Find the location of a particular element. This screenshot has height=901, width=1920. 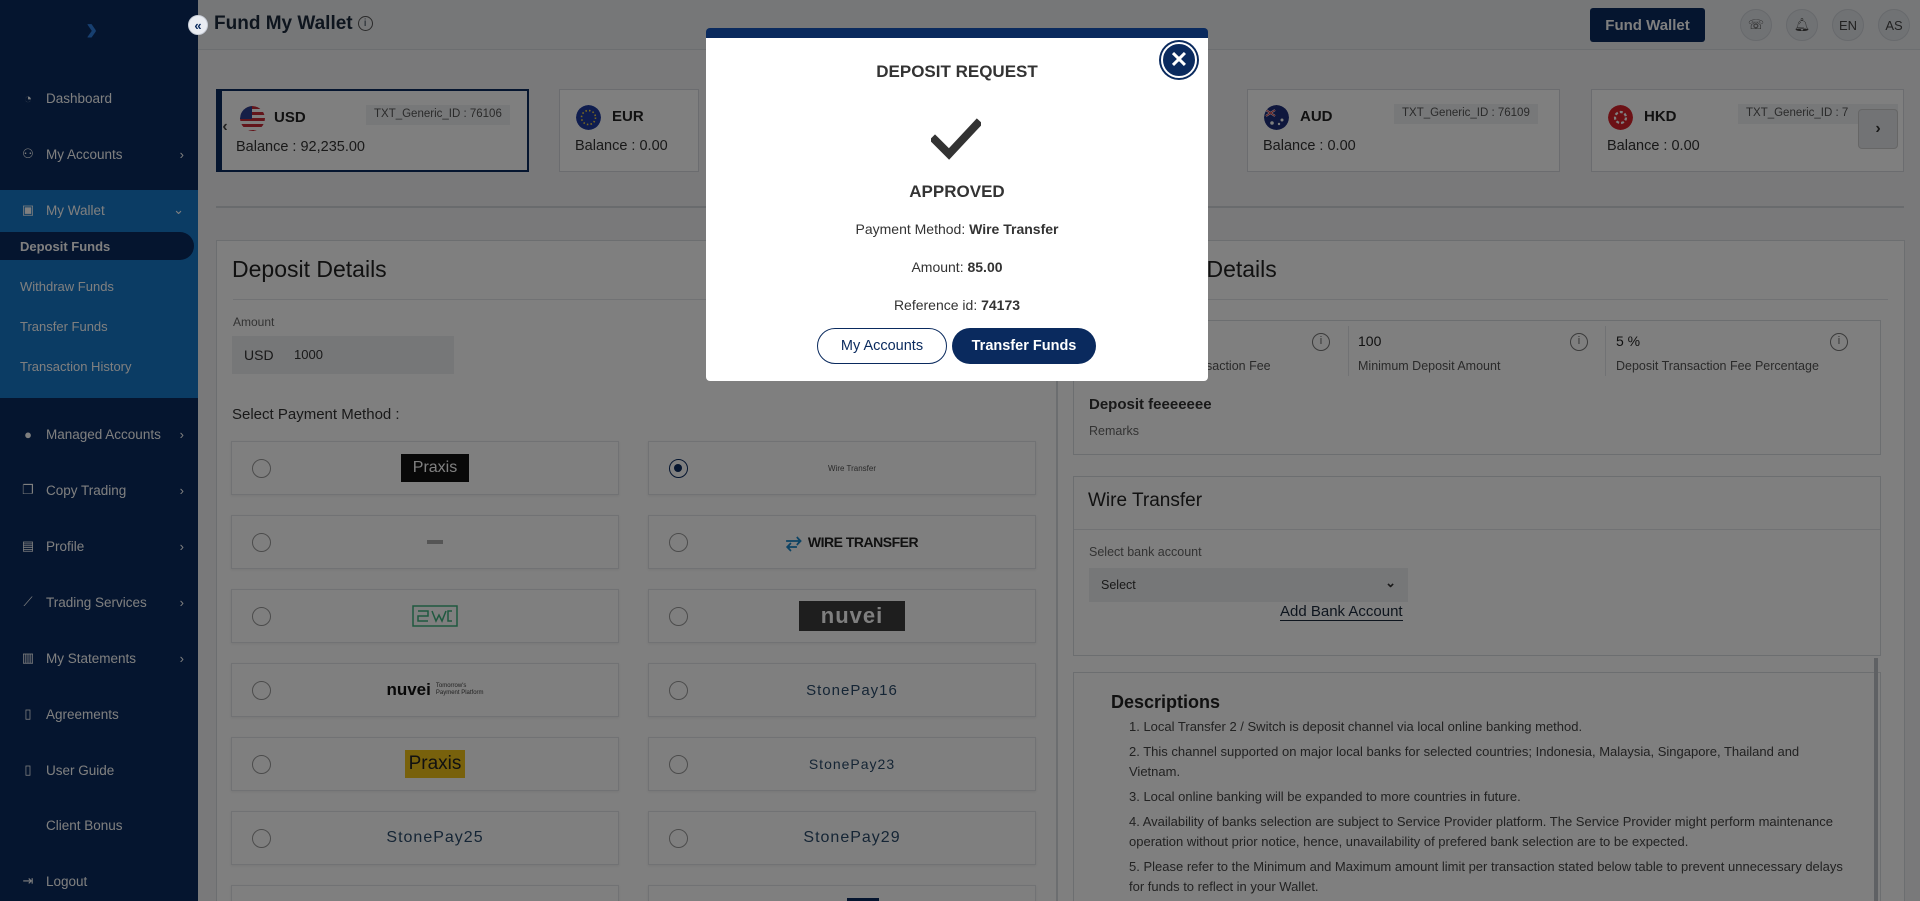

amount-line: Amount: 85.00 is located at coordinates (957, 267).